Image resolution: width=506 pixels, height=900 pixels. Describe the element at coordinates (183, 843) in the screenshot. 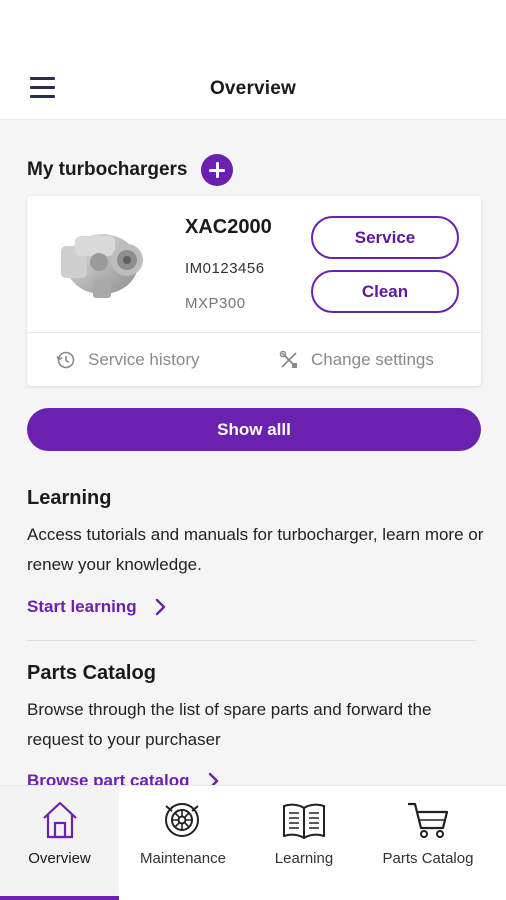

I see `nav-item-maintenance: Maintenance` at that location.